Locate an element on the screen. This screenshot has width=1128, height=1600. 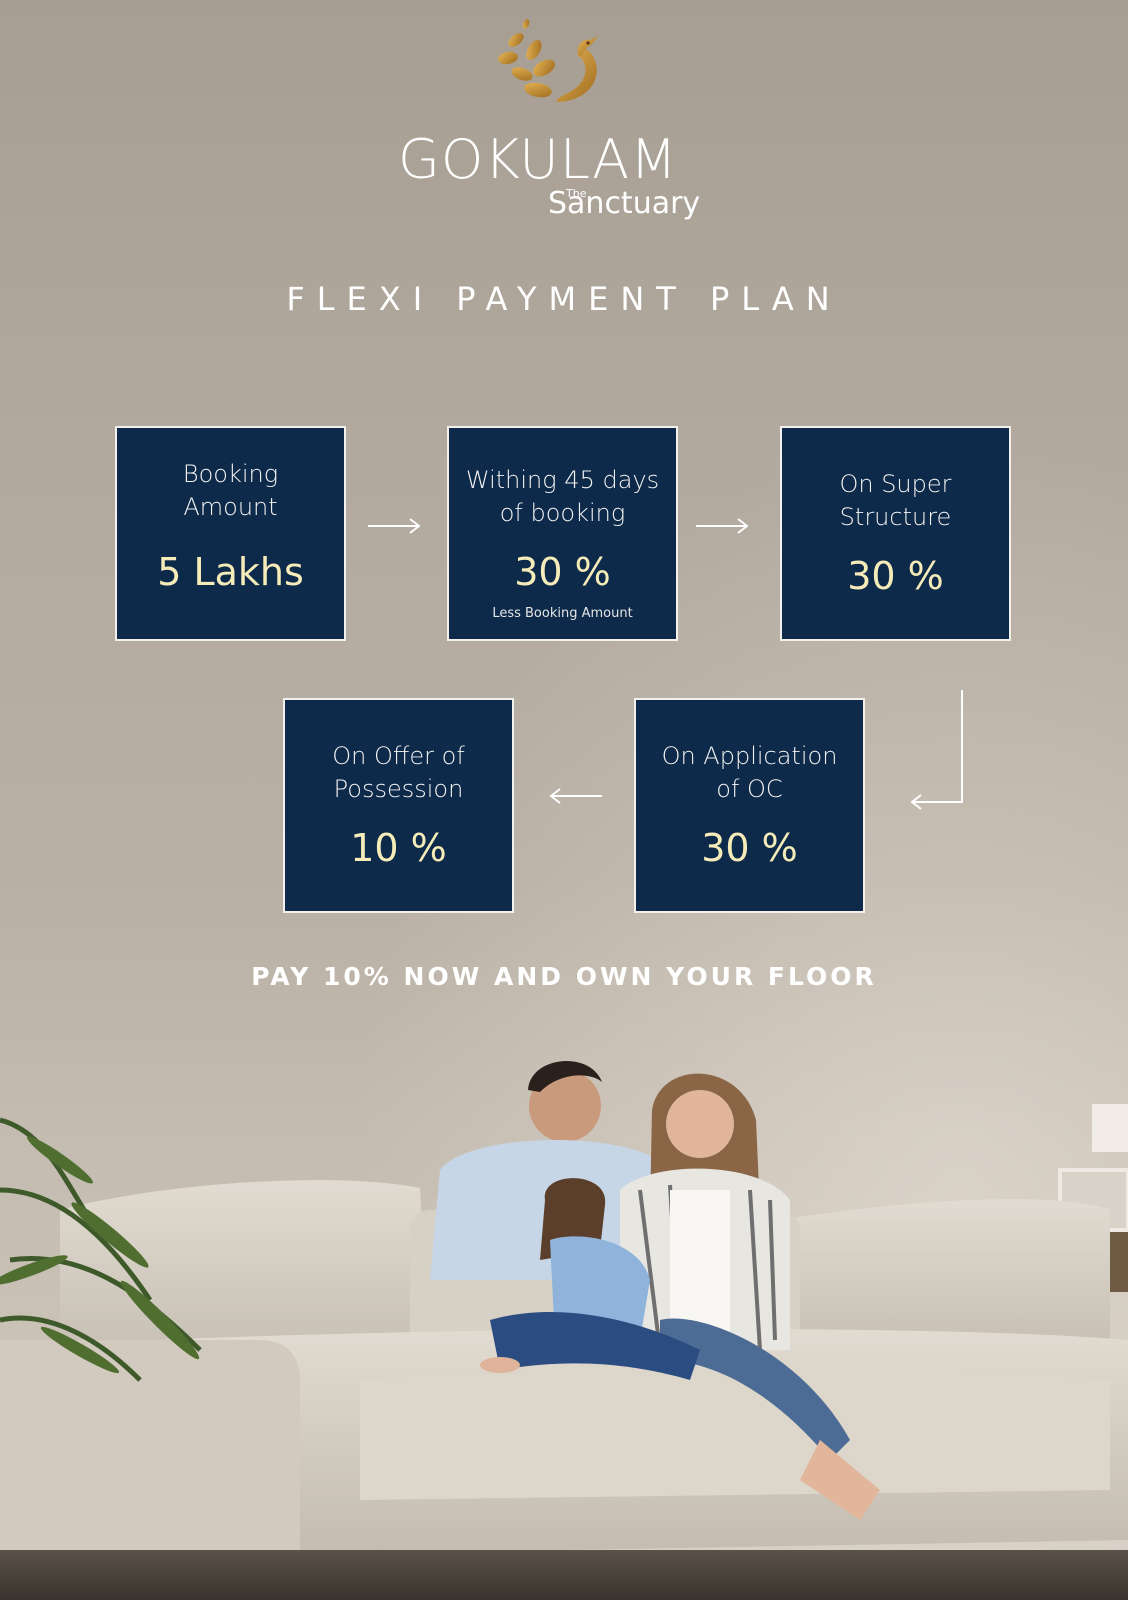
step-card-possession: On Offer of Possession 10 % is located at coordinates (398, 805).